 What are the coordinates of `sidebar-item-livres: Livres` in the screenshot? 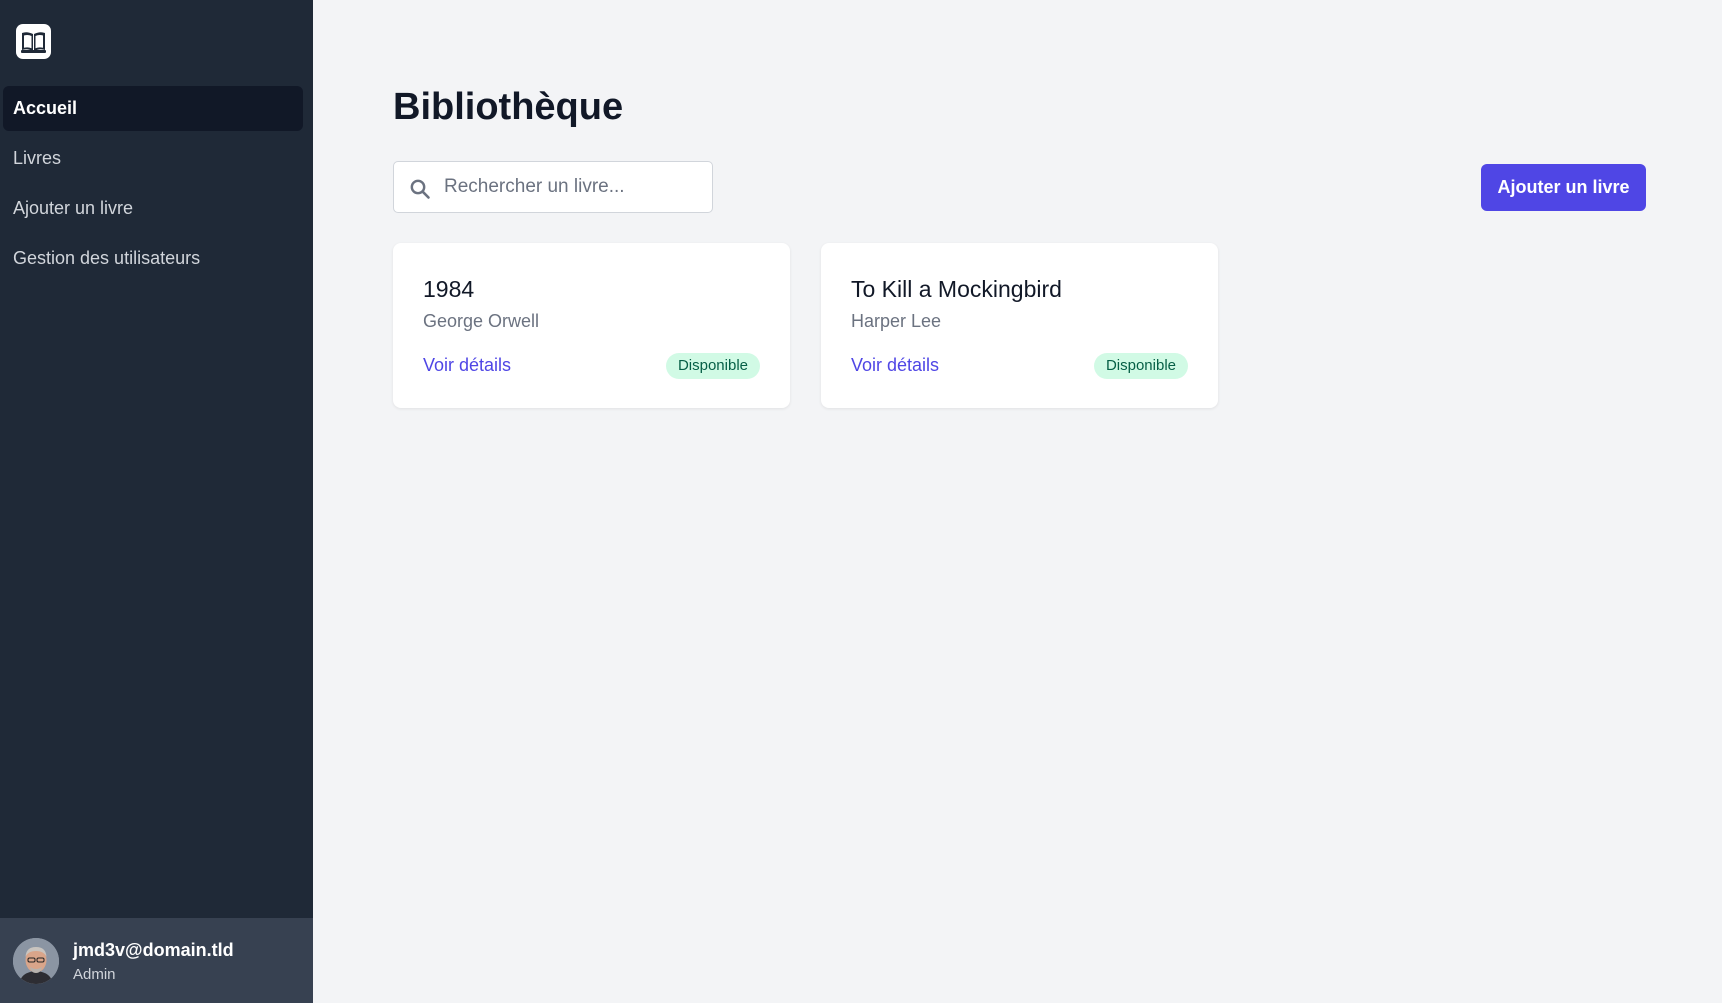 It's located at (153, 158).